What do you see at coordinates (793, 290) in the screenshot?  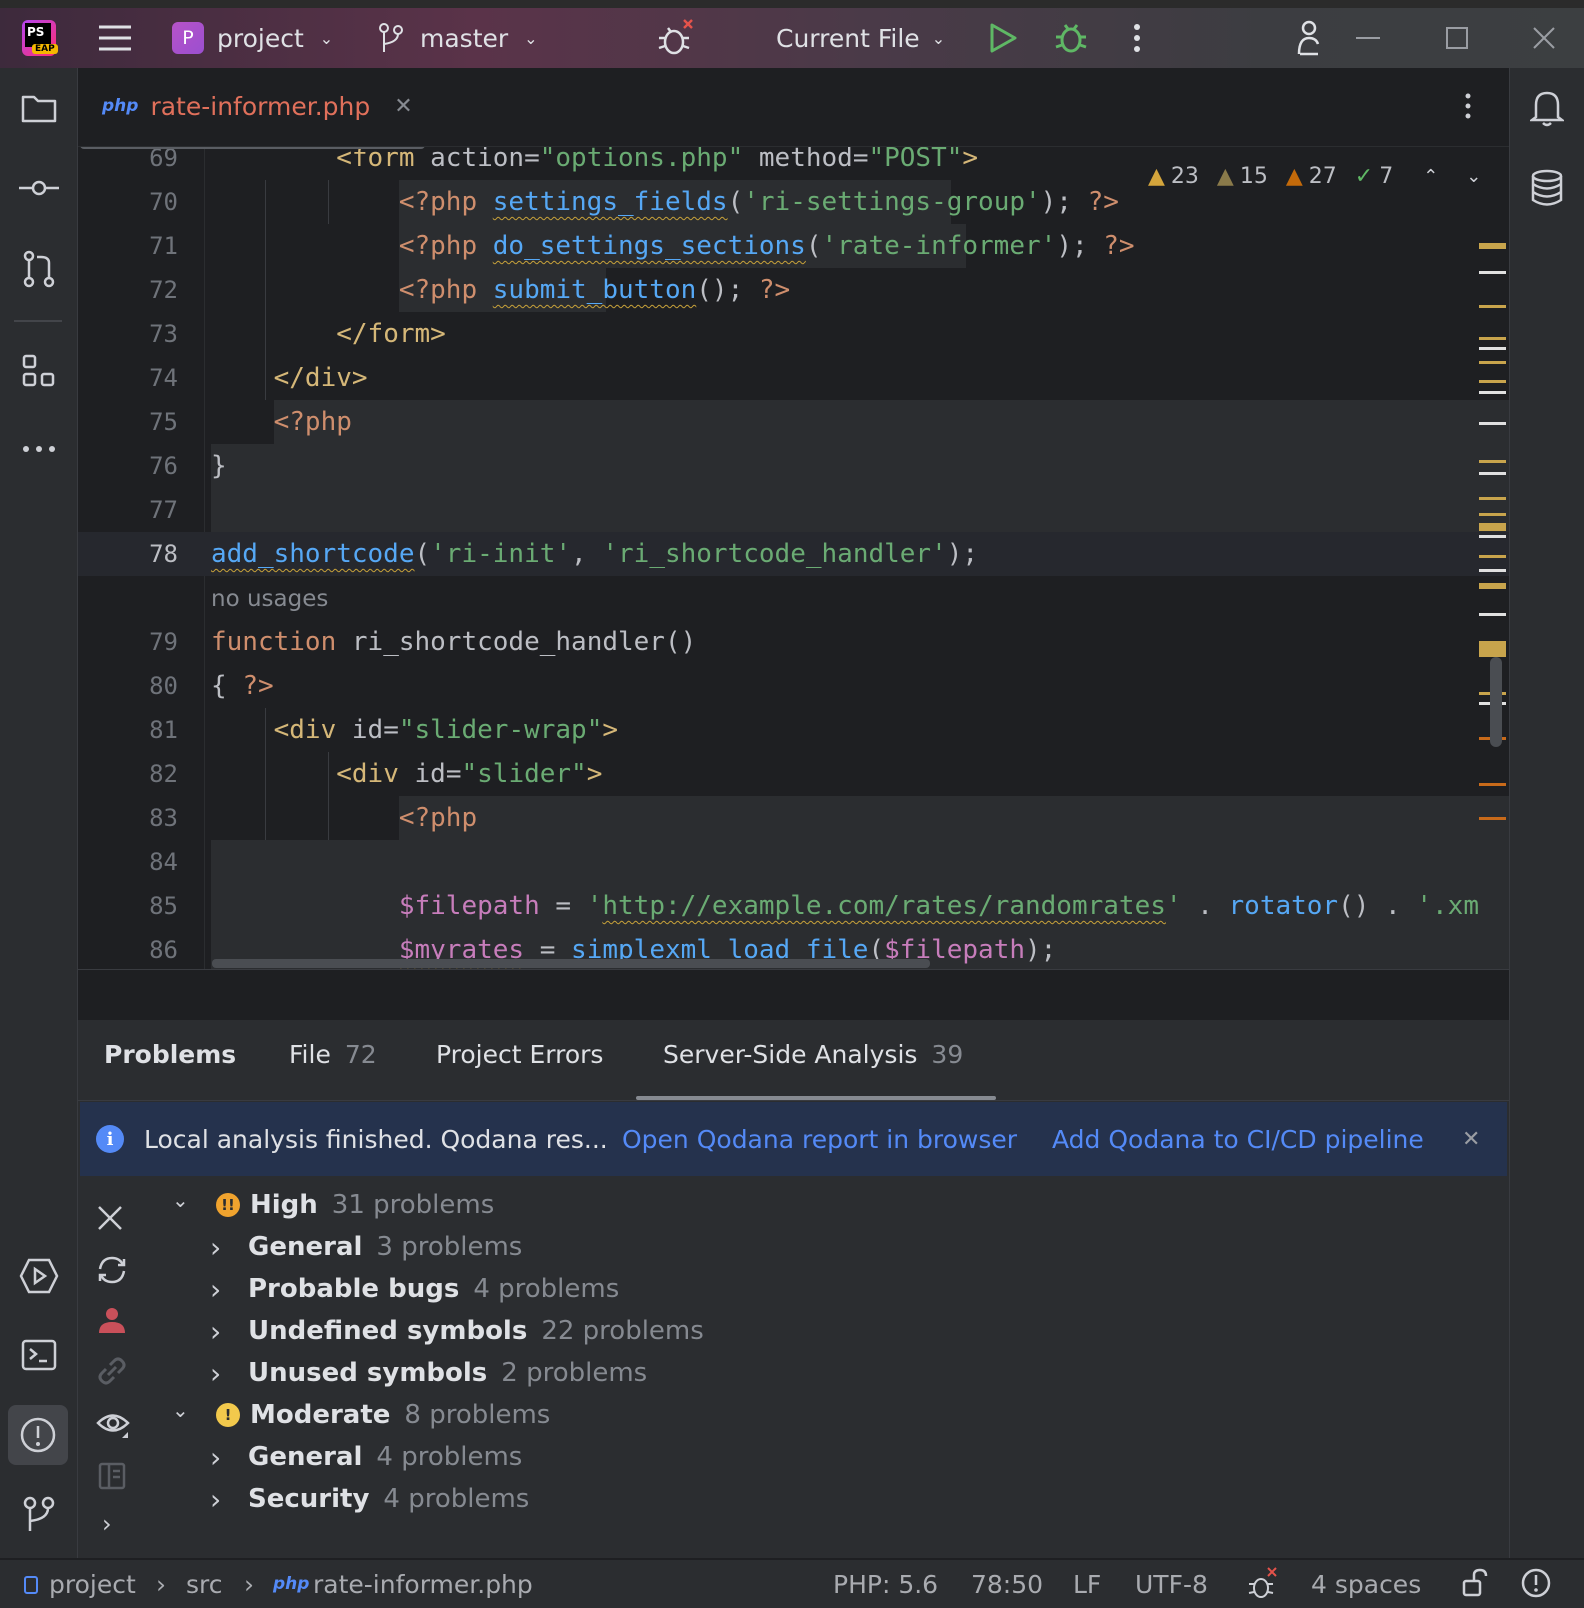 I see `code-line: 72 <?php submit_button(); ?>` at bounding box center [793, 290].